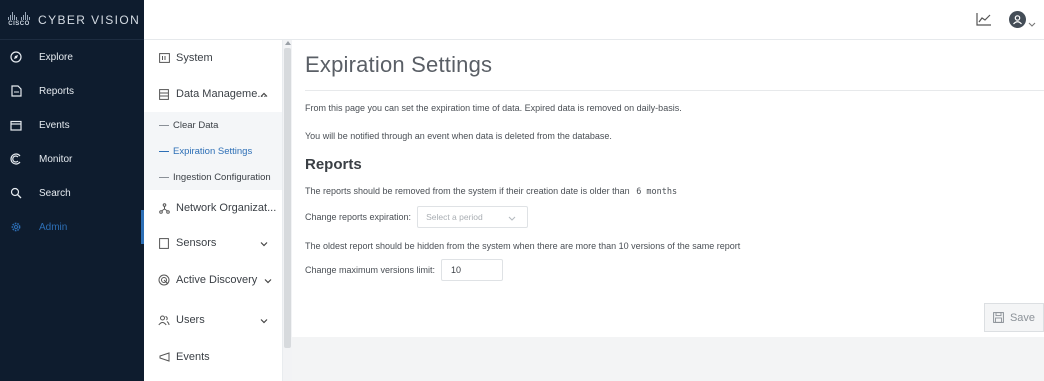 This screenshot has height=381, width=1044. I want to click on product-name: CYBER VISION, so click(89, 19).